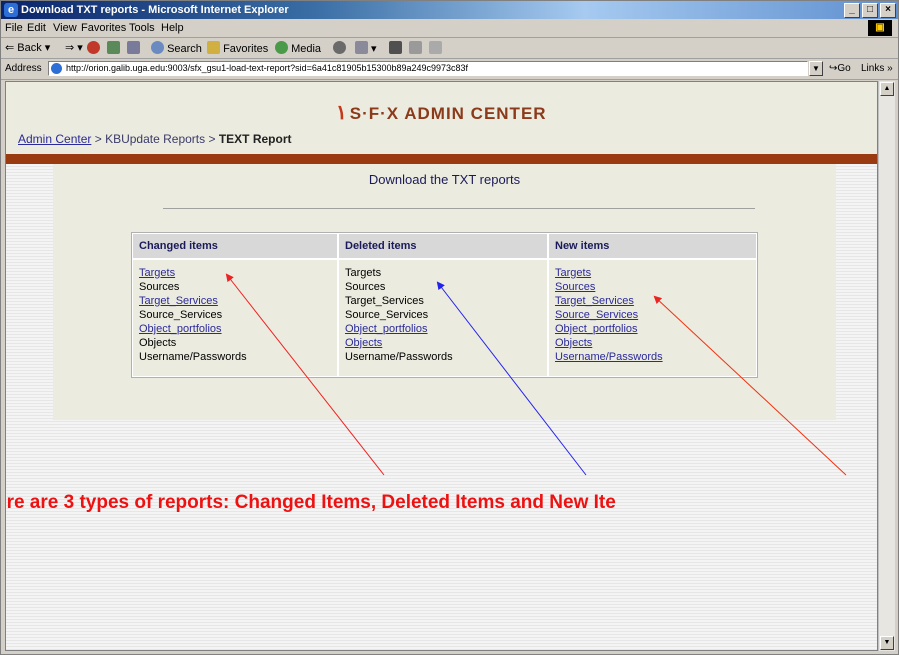 The height and width of the screenshot is (655, 899). Describe the element at coordinates (750, 385) in the screenshot. I see `arrow-new-items` at that location.